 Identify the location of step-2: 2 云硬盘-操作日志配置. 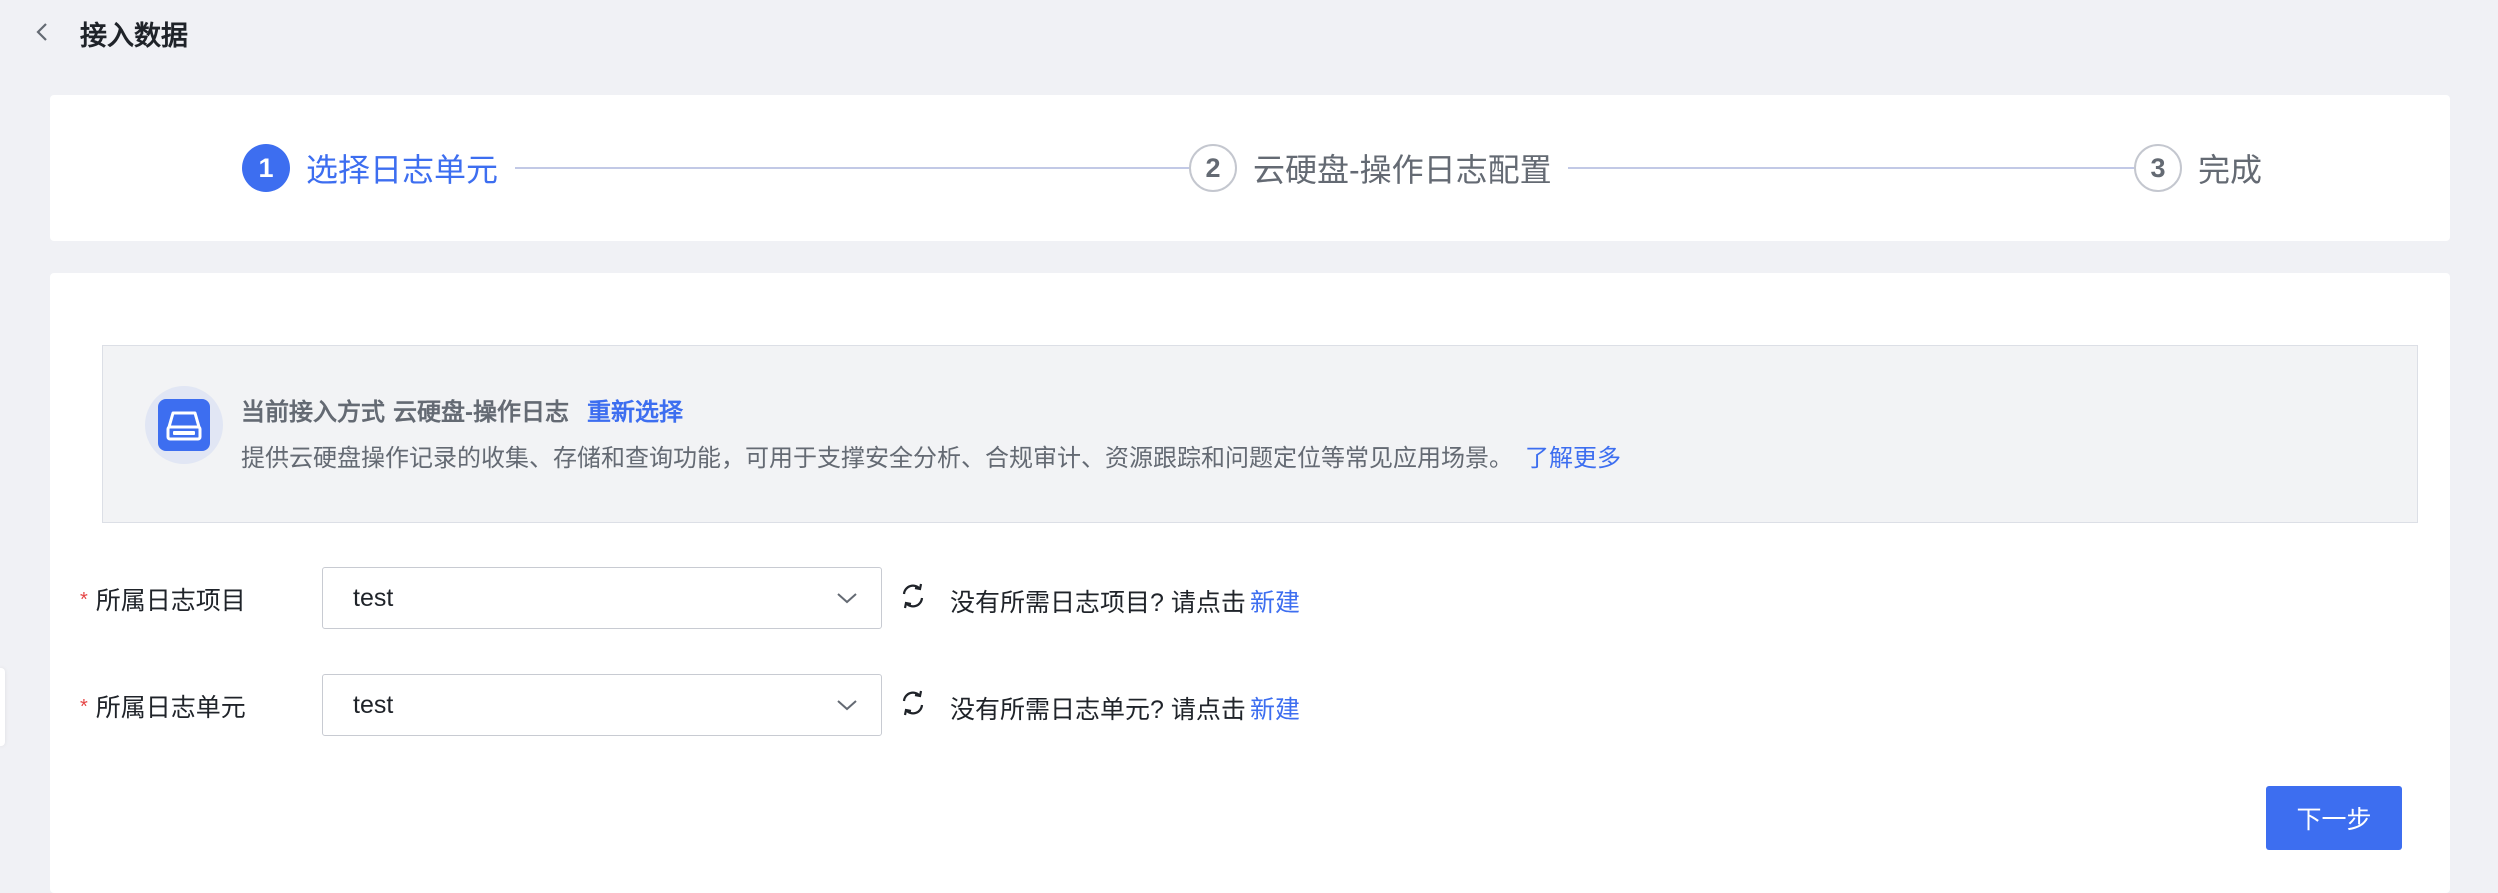
(1370, 168).